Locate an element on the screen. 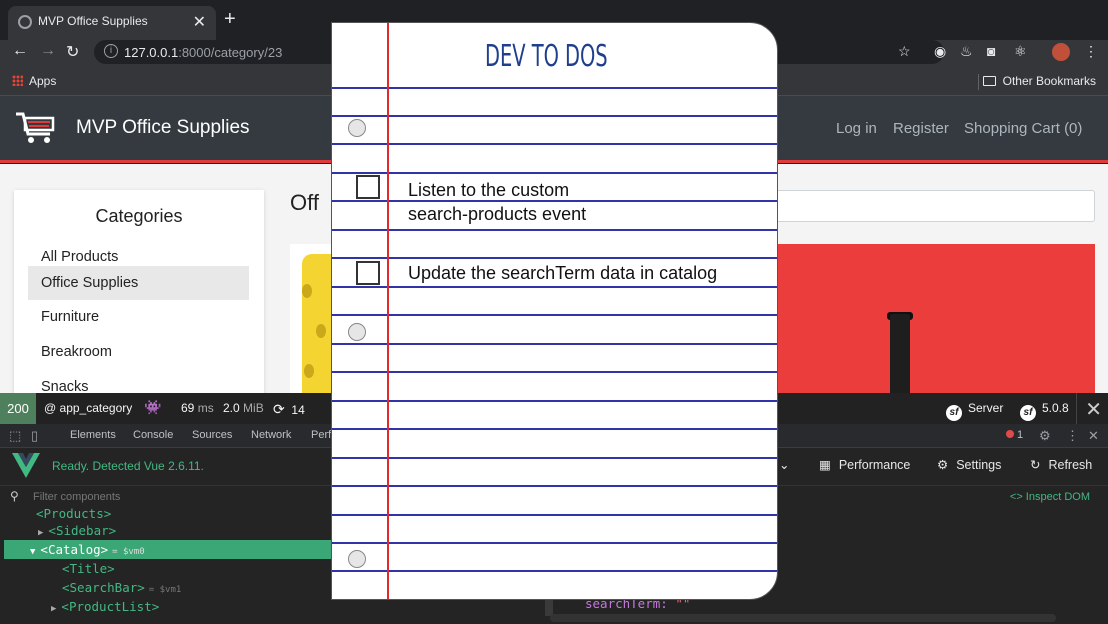 This screenshot has width=1108, height=624. tab-sources: Sources is located at coordinates (212, 435).